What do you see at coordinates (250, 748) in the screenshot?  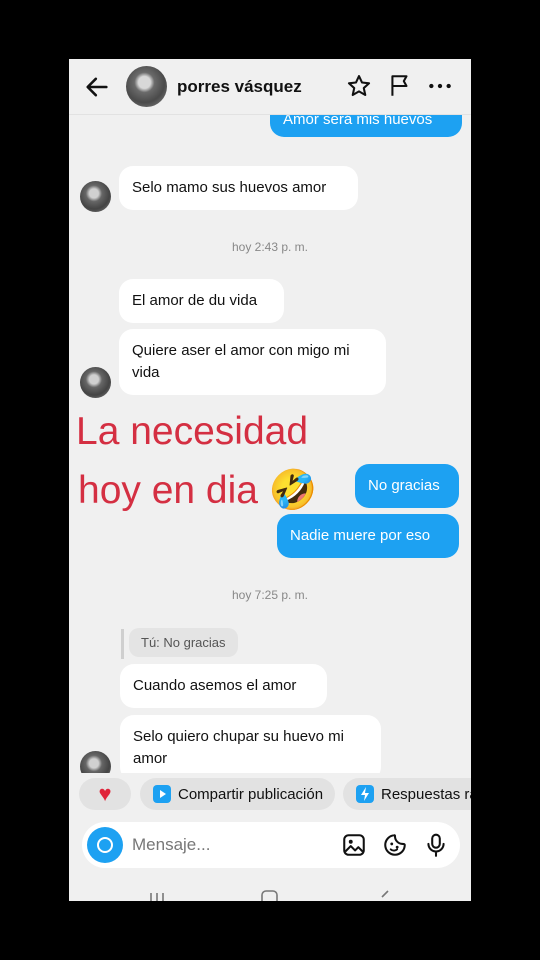 I see `message-received: Selo quiero chupar su huevo mi amor` at bounding box center [250, 748].